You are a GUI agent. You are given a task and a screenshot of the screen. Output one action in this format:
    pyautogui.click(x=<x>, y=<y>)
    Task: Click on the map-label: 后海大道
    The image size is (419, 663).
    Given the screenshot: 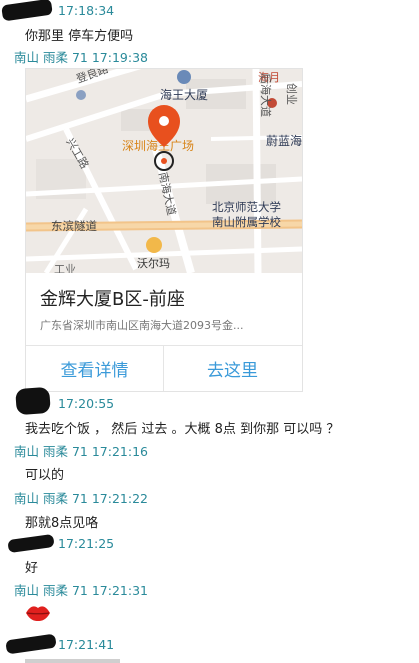 What is the action you would take?
    pyautogui.click(x=266, y=95)
    